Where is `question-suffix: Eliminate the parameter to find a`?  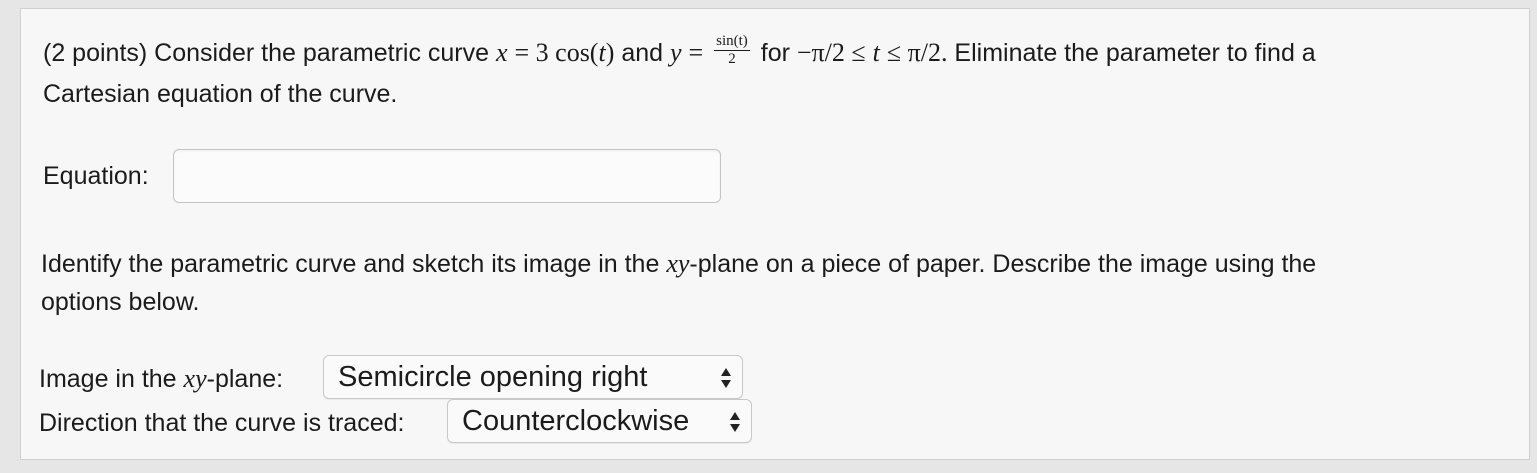
question-suffix: Eliminate the parameter to find a is located at coordinates (1135, 53).